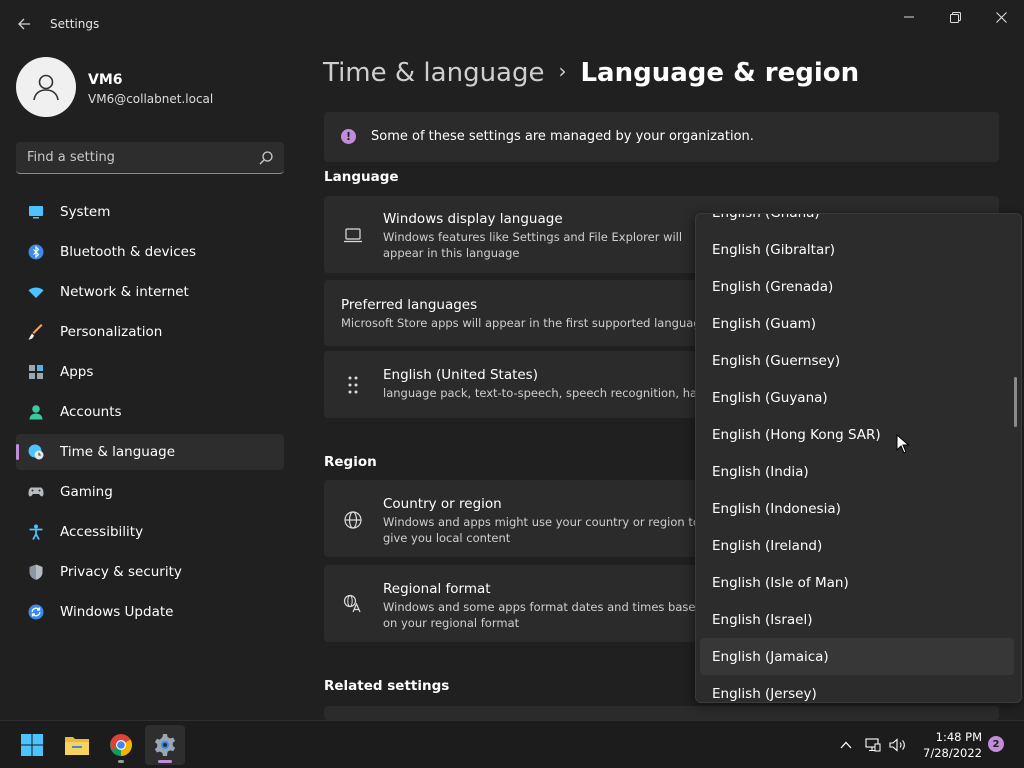 Image resolution: width=1024 pixels, height=768 pixels. What do you see at coordinates (903, 444) in the screenshot?
I see `mouse-cursor-icon` at bounding box center [903, 444].